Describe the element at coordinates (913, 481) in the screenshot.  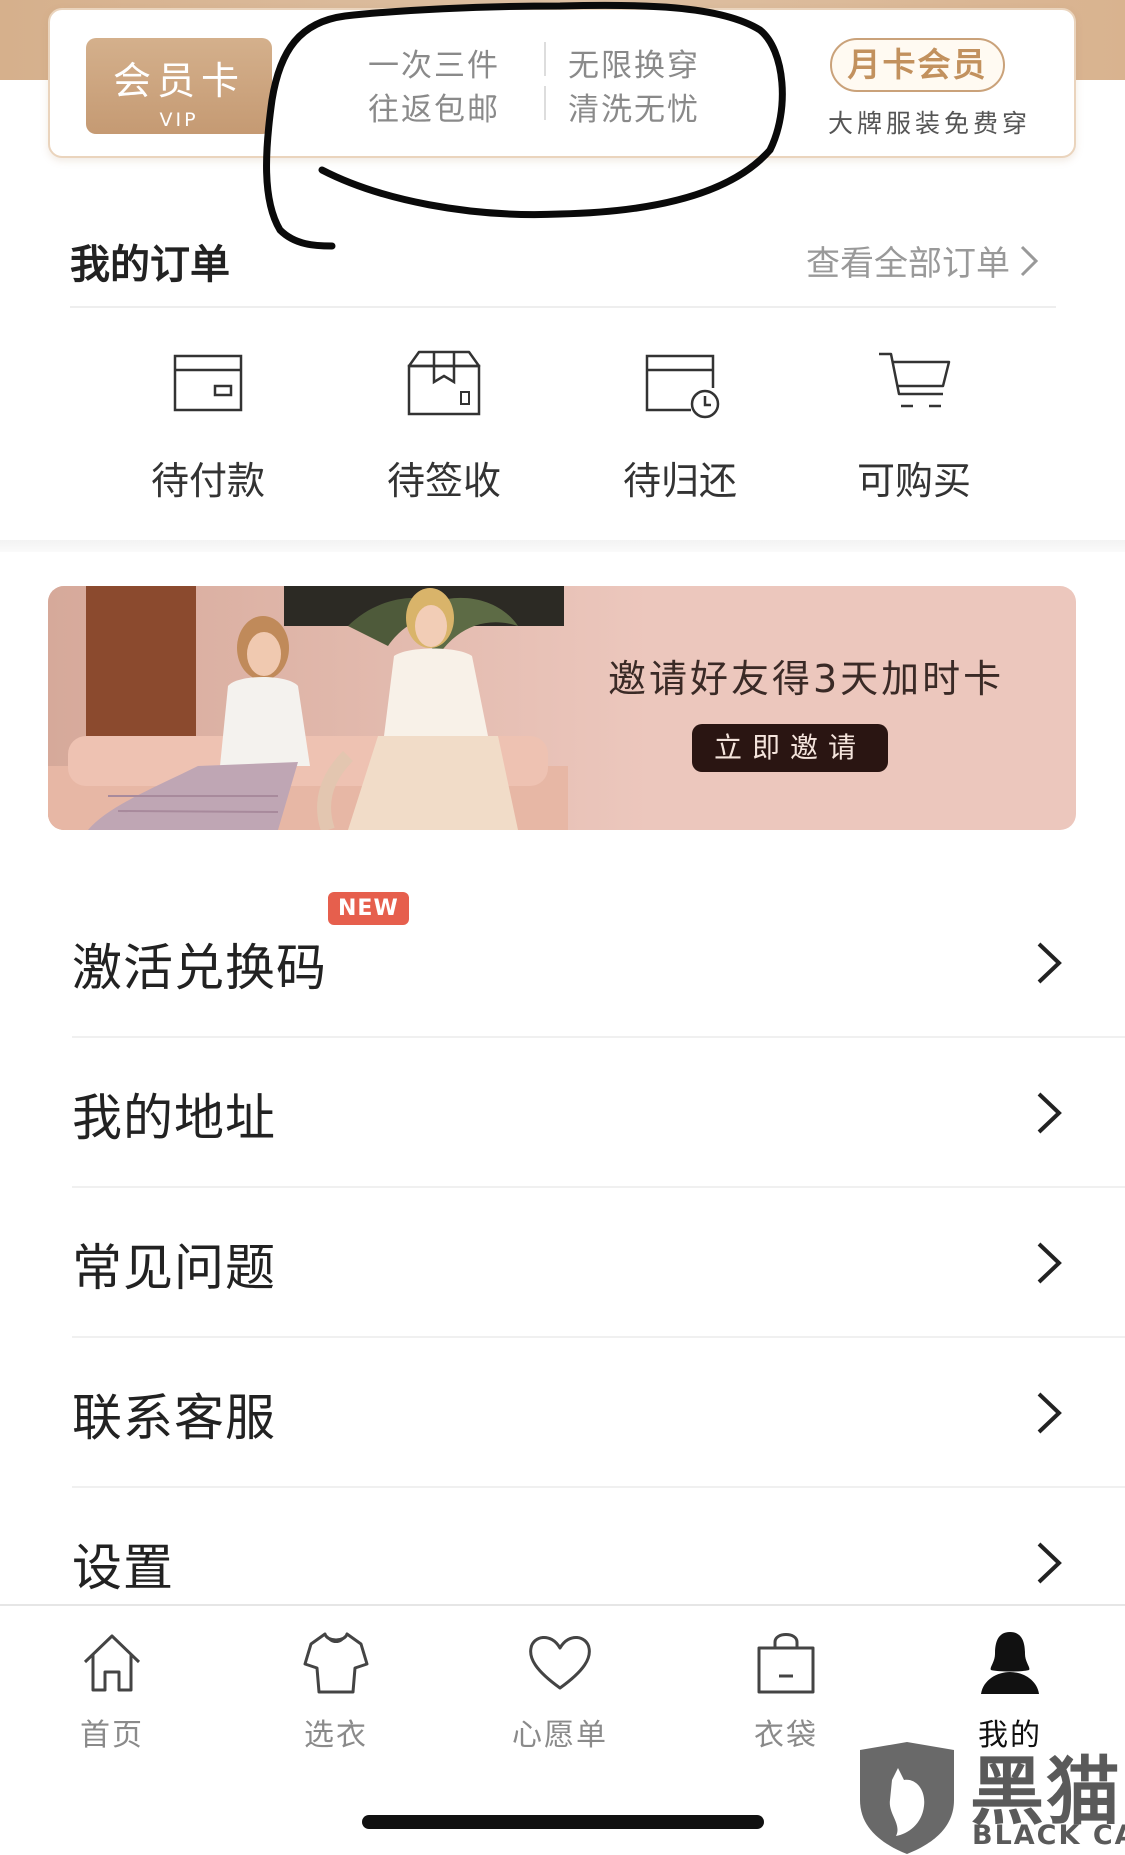
I see `order-status-label: 可购买` at that location.